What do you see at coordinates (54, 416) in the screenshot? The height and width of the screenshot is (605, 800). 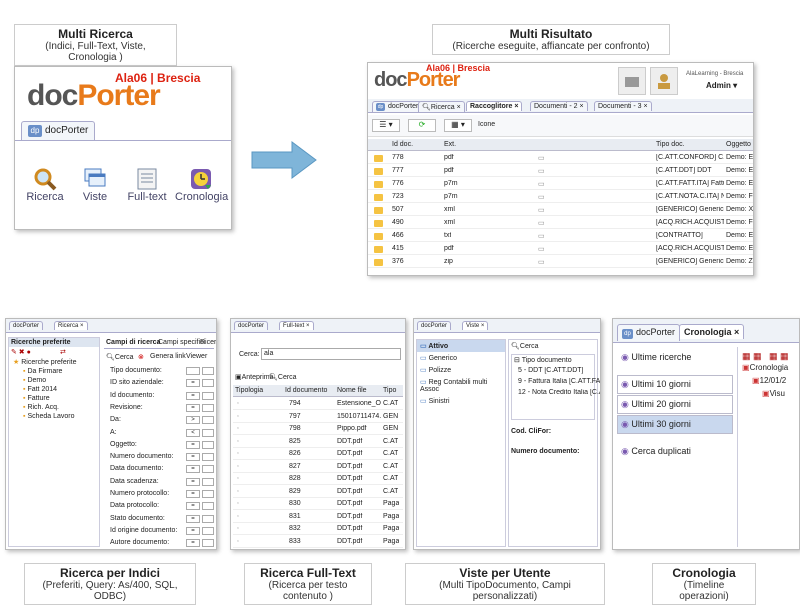 I see `tree-item: ▪ Scheda Lavoro` at bounding box center [54, 416].